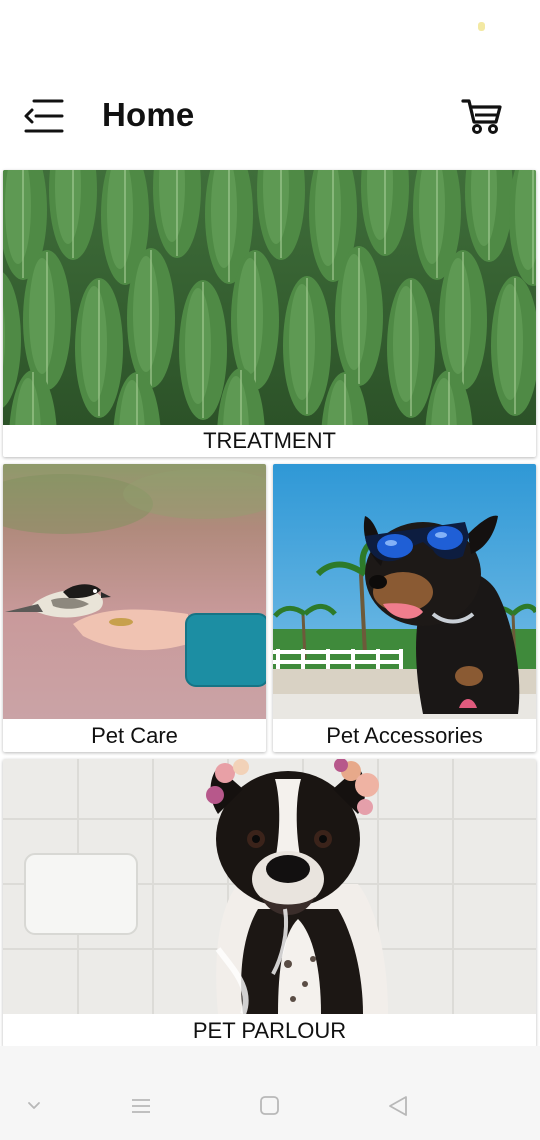 Image resolution: width=540 pixels, height=1140 pixels. I want to click on nav-hide-button, so click(35, 1106).